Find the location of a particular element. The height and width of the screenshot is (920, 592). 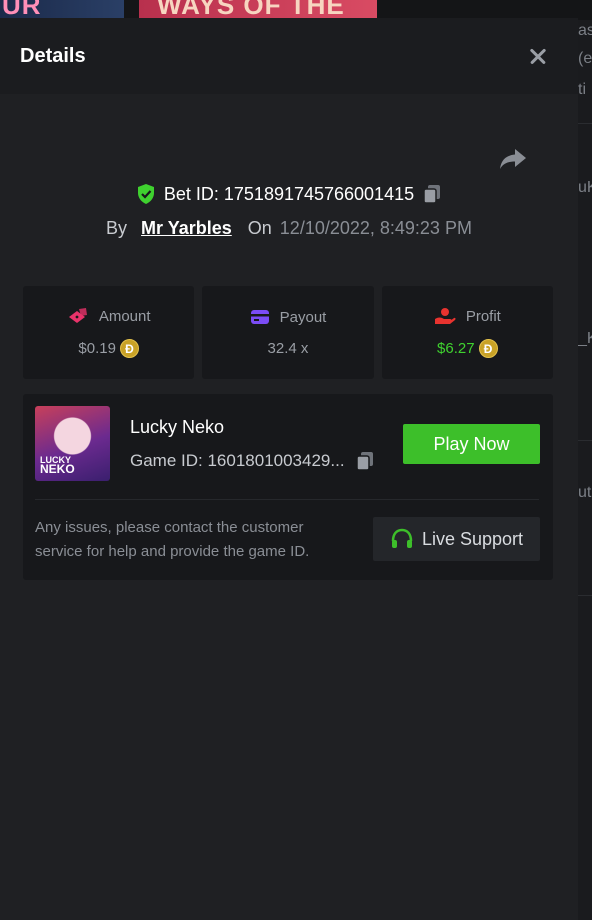

stat-payout: Payout 32.4 x is located at coordinates (288, 332).